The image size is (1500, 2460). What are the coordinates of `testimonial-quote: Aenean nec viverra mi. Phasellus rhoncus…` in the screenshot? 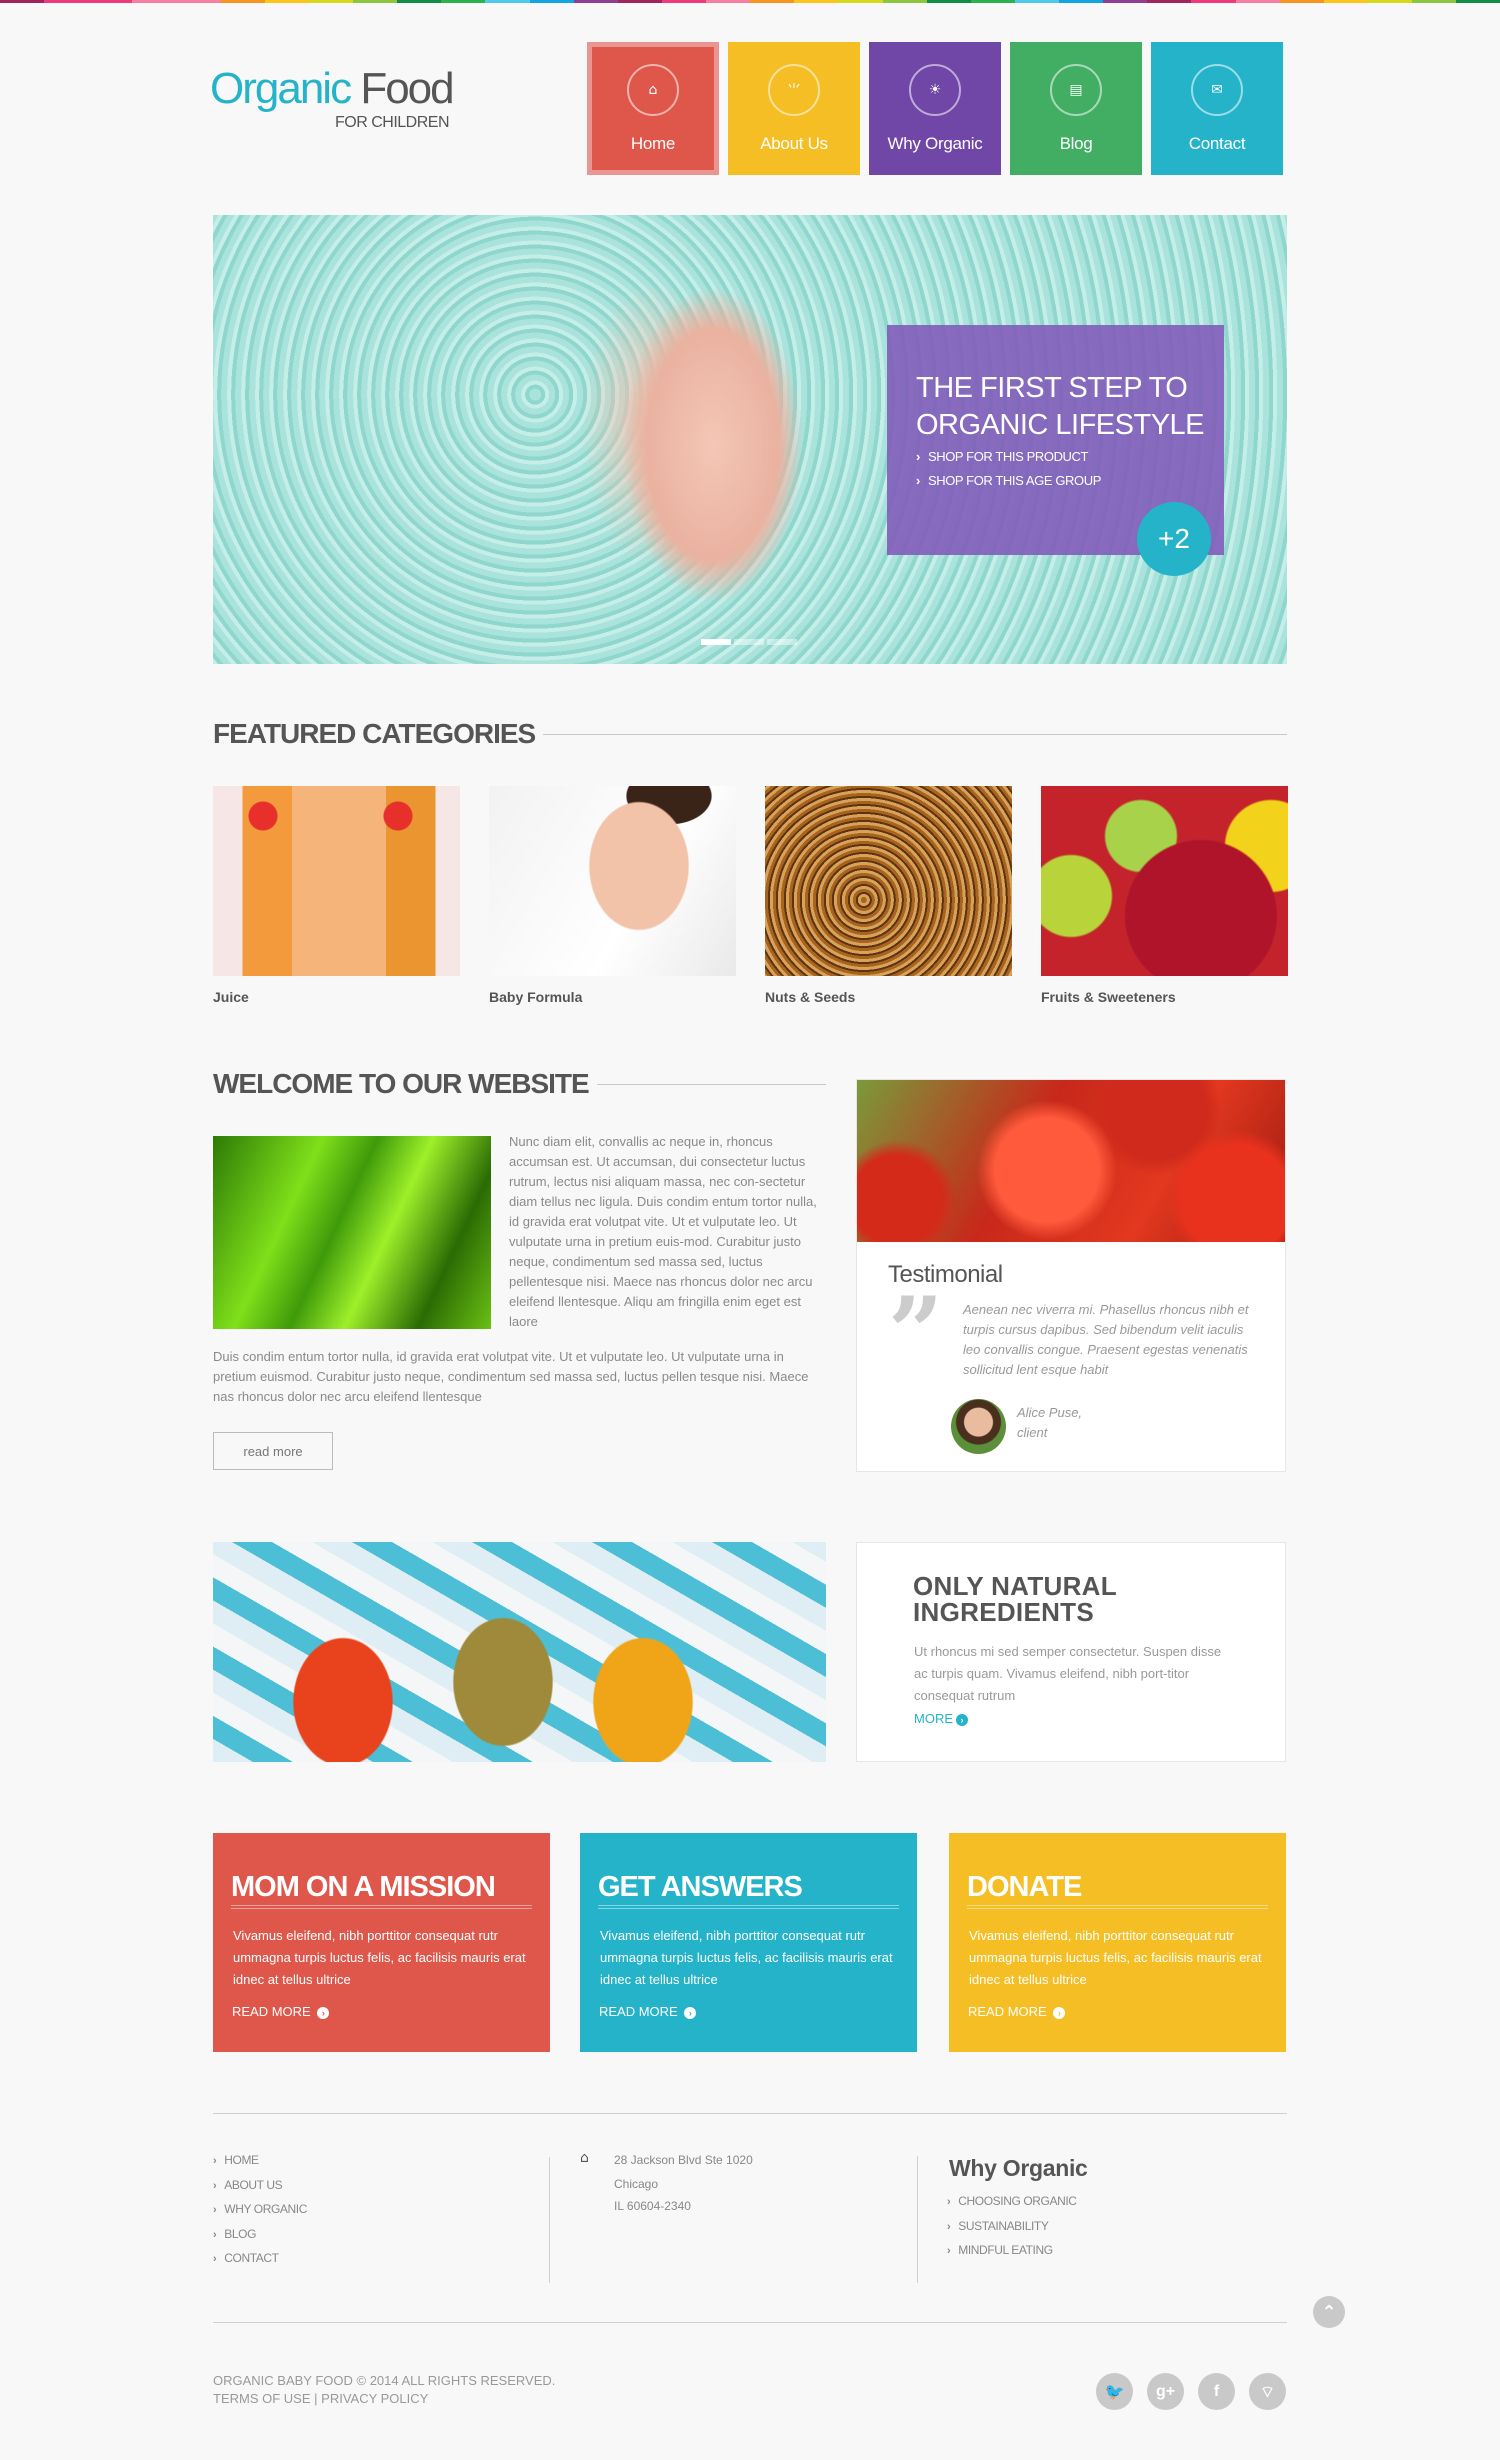 It's located at (1106, 1339).